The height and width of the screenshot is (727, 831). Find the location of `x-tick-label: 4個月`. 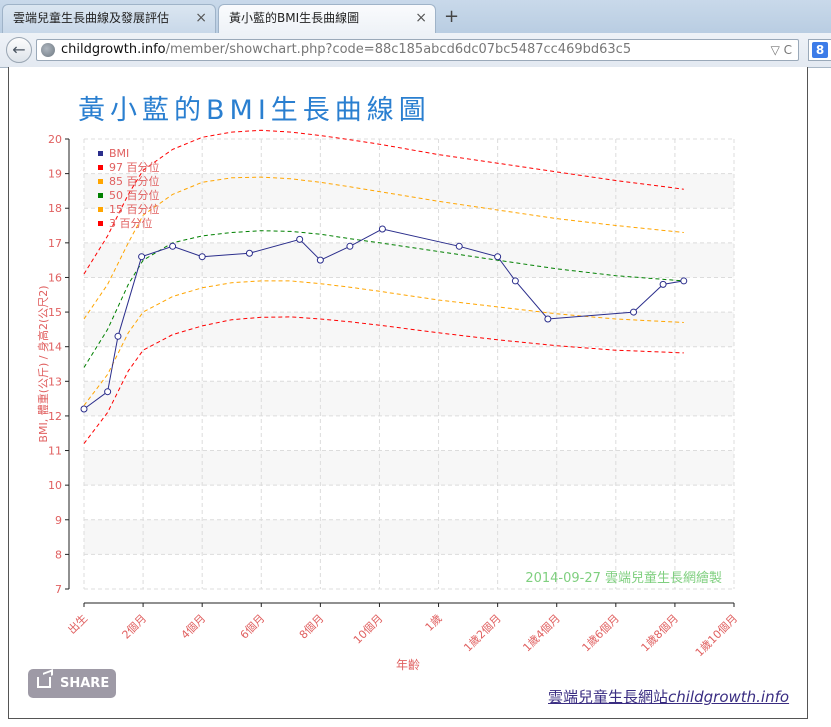

x-tick-label: 4個月 is located at coordinates (194, 627).